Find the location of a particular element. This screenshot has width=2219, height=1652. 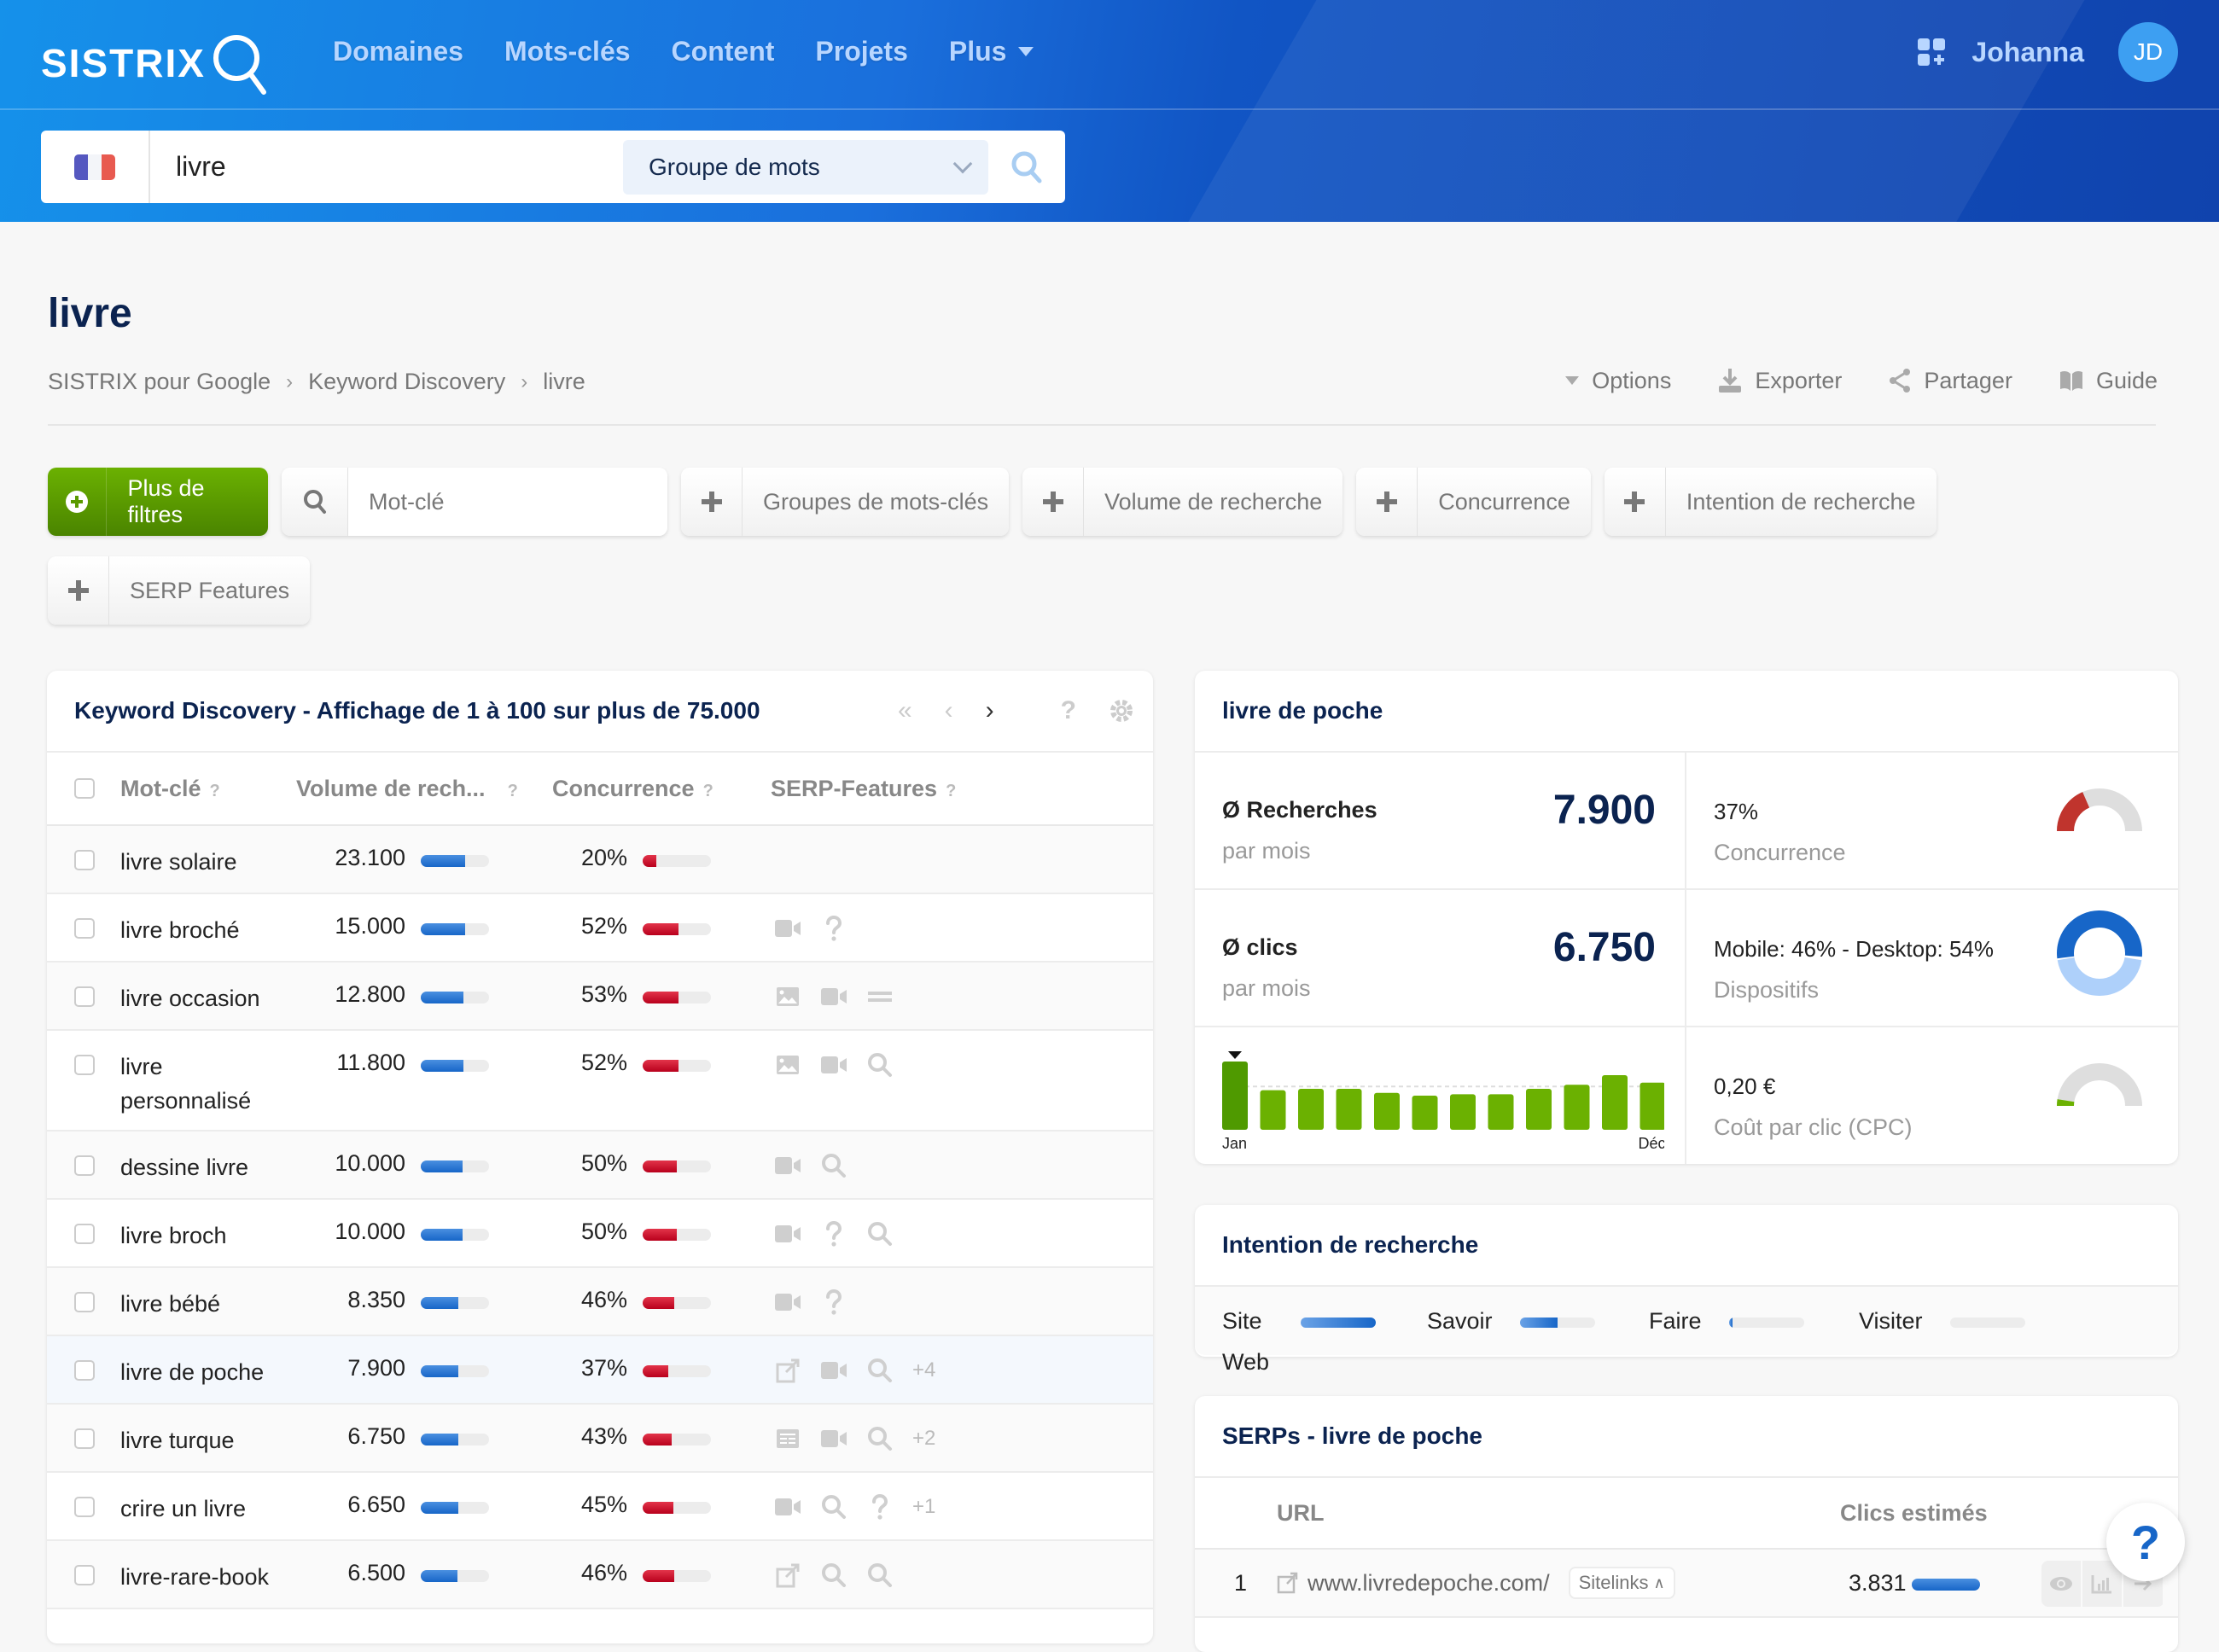

keyword-filter-input: Mot-clé is located at coordinates (507, 502).